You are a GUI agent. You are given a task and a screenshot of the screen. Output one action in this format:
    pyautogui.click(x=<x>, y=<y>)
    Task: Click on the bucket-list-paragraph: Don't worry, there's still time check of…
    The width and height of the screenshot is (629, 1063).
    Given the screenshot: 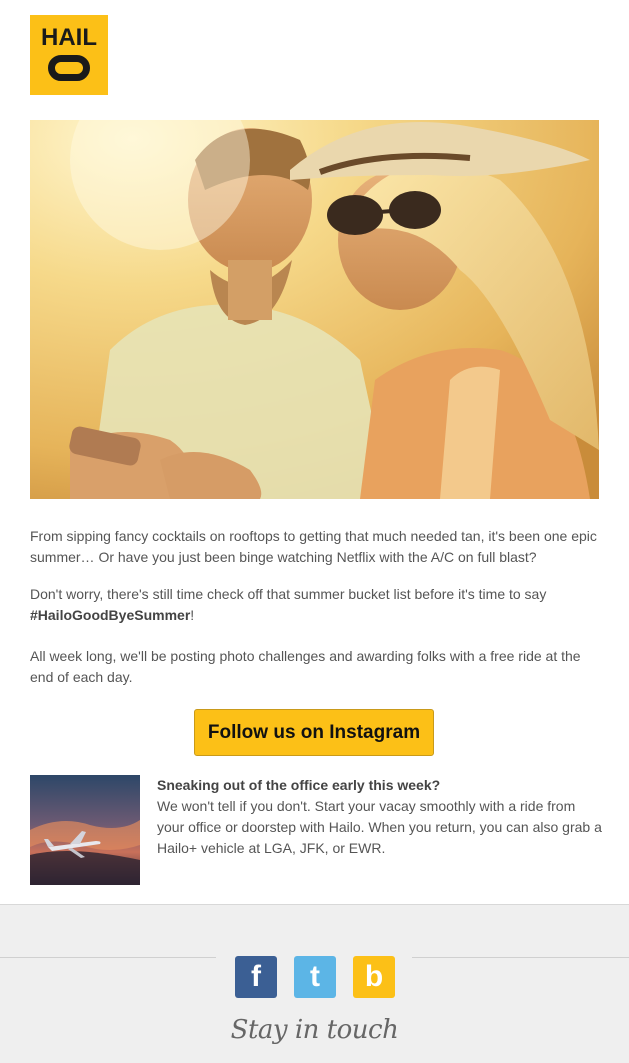 What is the action you would take?
    pyautogui.click(x=314, y=605)
    